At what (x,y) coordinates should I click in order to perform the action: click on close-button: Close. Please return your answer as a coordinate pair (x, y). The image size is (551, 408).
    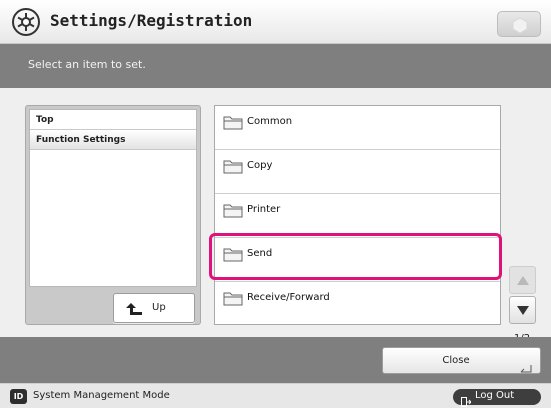
    Looking at the image, I should click on (461, 360).